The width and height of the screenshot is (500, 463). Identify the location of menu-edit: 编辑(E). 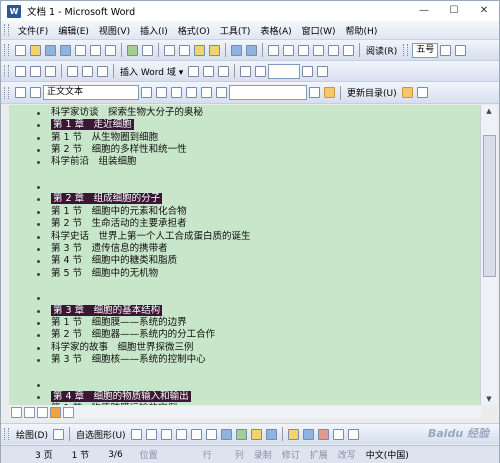
(73, 30).